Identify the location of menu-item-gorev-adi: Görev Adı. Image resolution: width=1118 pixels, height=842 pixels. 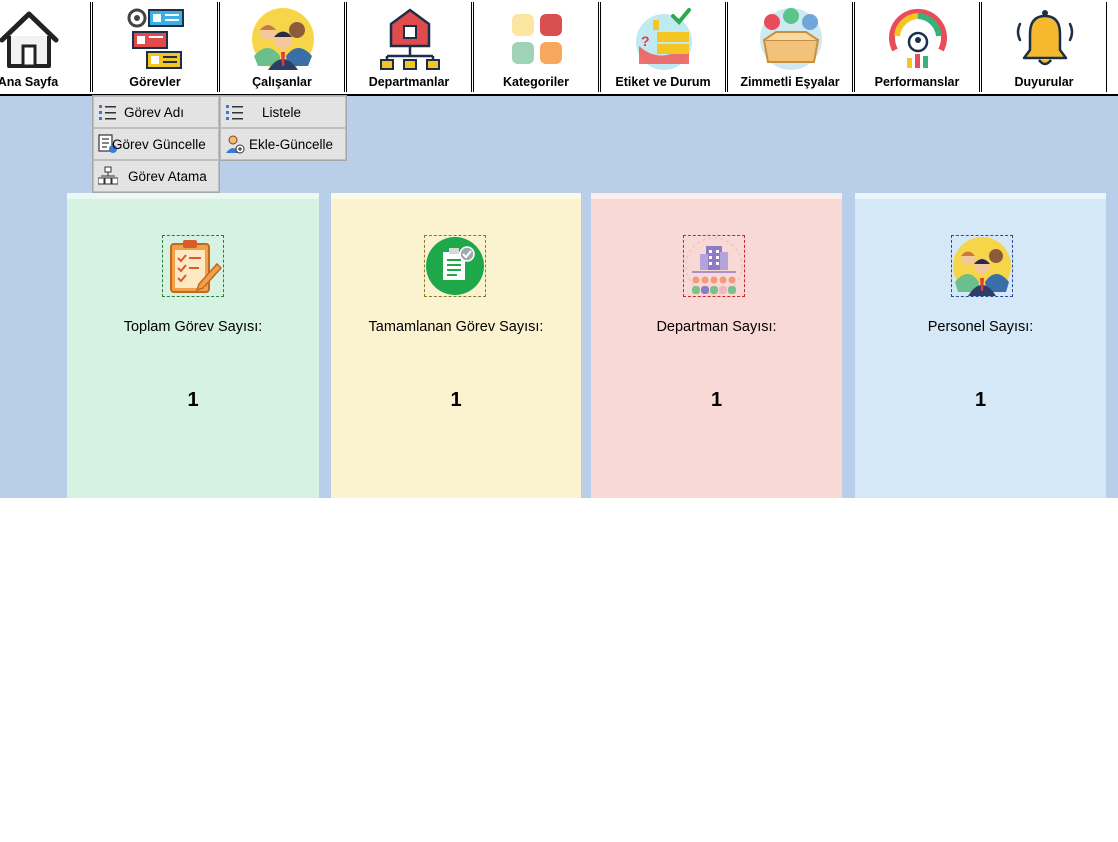
(156, 112).